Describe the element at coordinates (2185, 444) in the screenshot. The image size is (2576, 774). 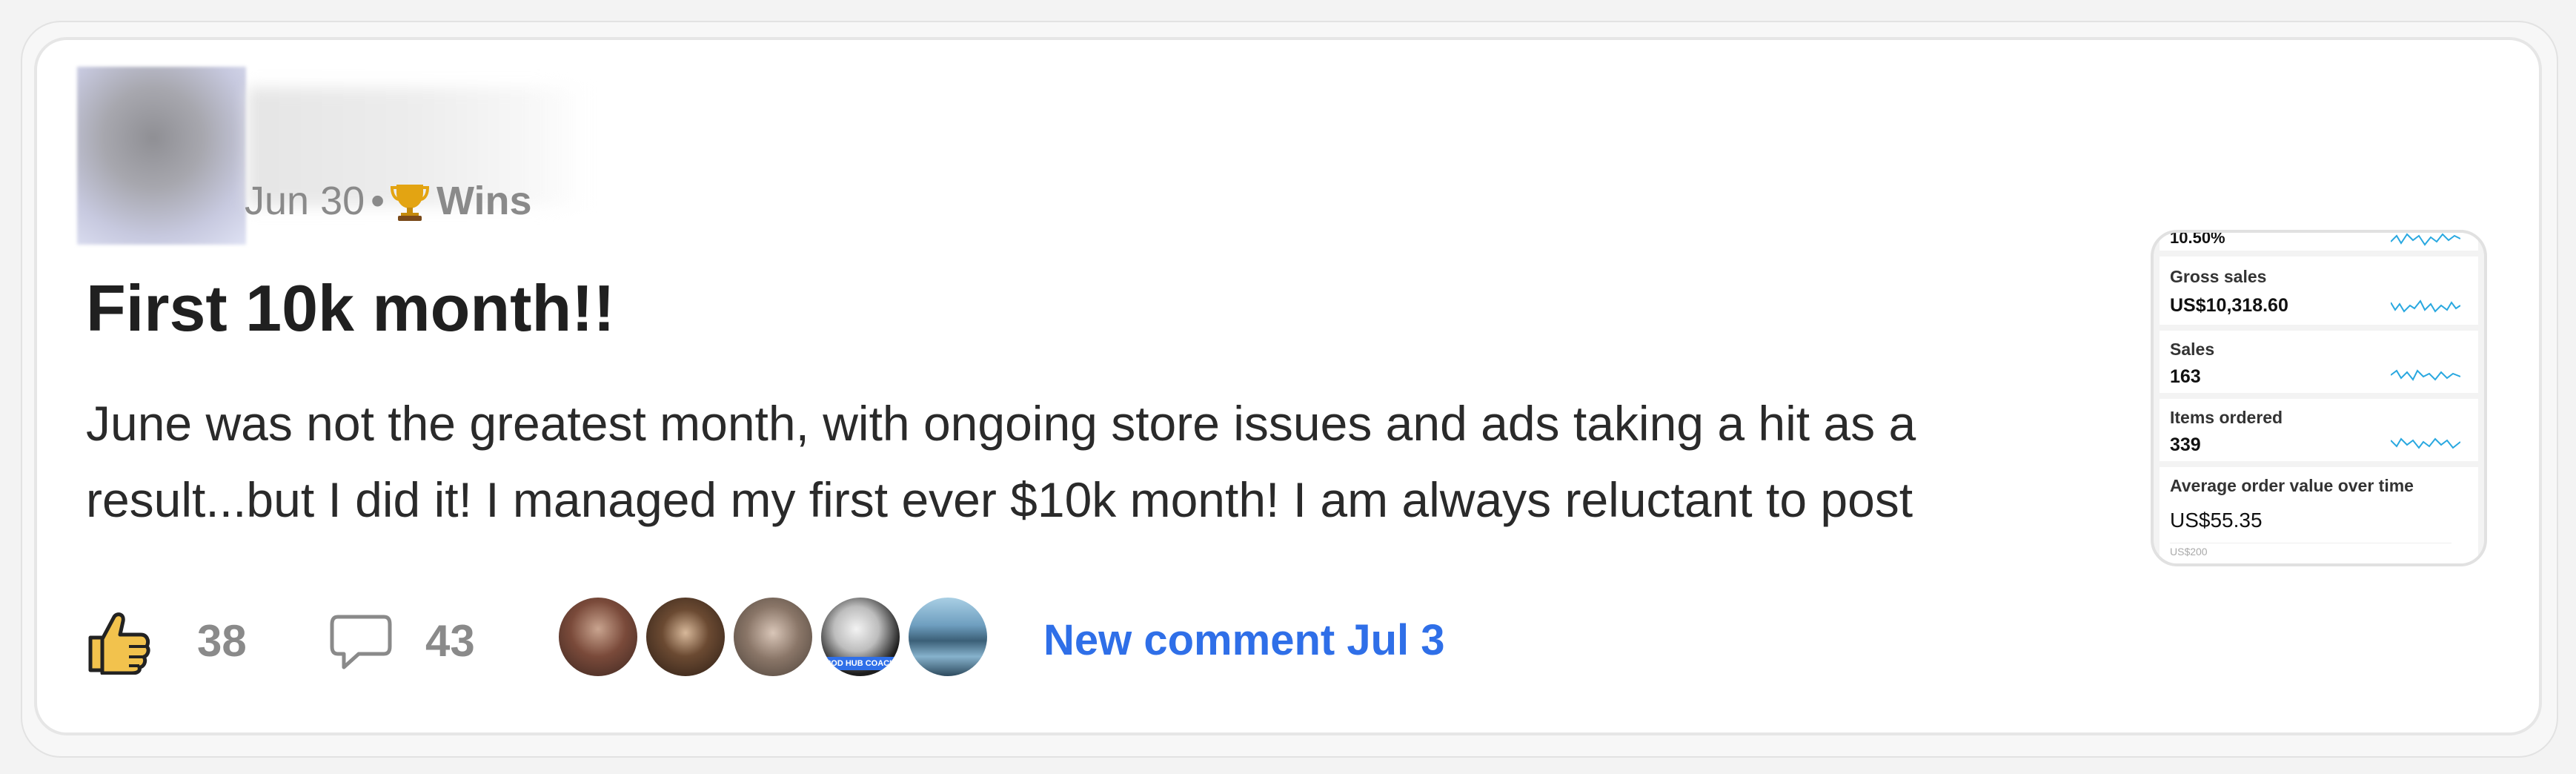
I see `thumb-value: 339` at that location.